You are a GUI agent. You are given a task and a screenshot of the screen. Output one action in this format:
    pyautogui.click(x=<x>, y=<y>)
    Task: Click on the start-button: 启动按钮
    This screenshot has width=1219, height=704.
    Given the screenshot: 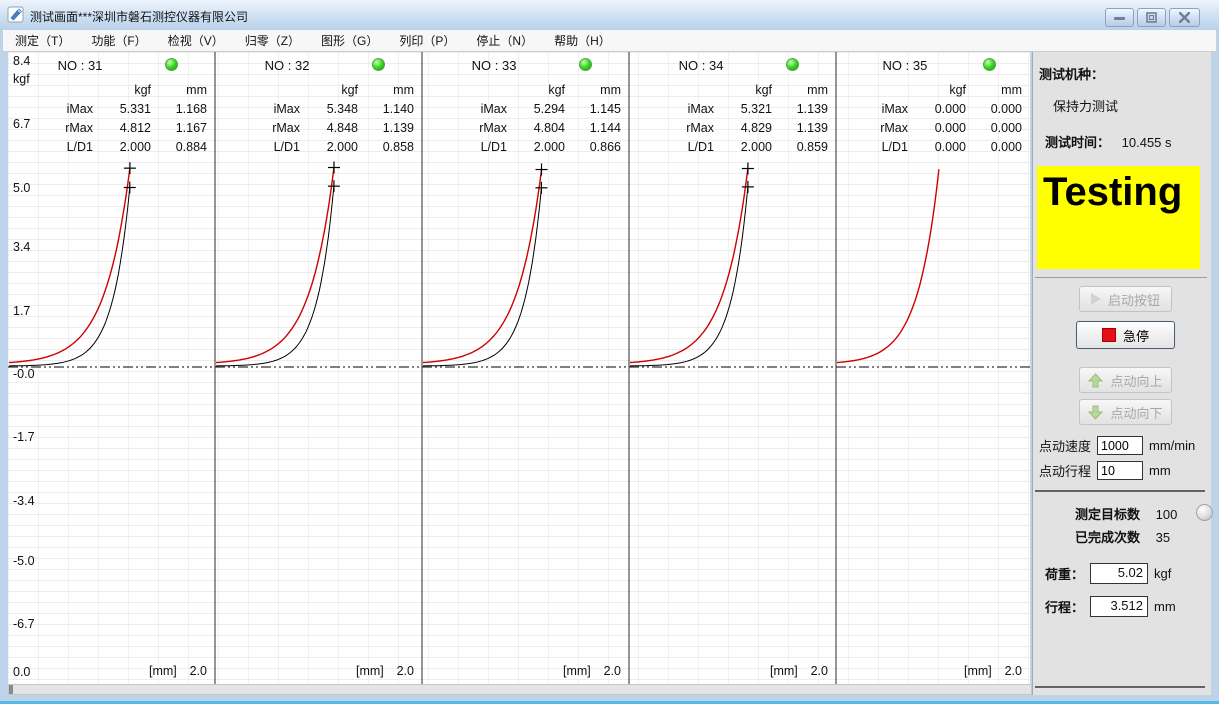 What is the action you would take?
    pyautogui.click(x=1125, y=299)
    